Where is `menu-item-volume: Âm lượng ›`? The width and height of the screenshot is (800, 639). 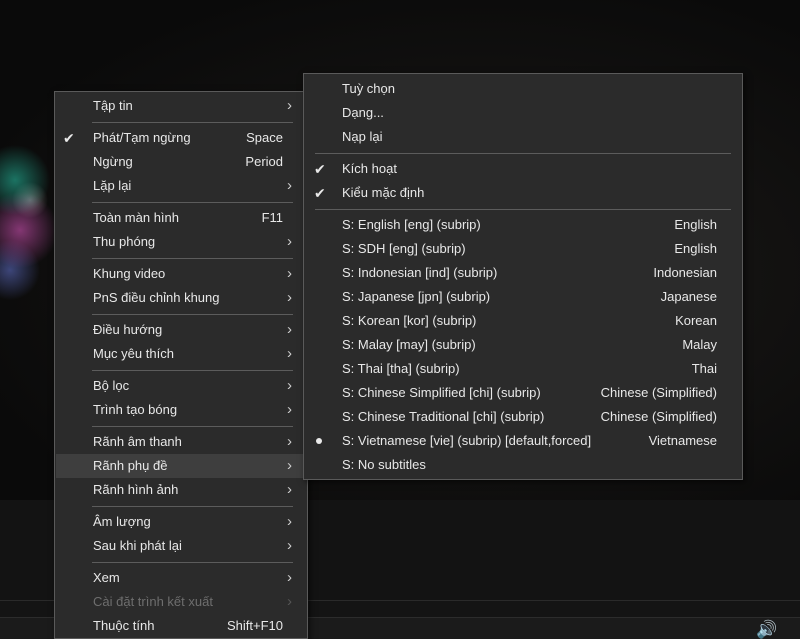
menu-item-volume: Âm lượng › is located at coordinates (181, 522).